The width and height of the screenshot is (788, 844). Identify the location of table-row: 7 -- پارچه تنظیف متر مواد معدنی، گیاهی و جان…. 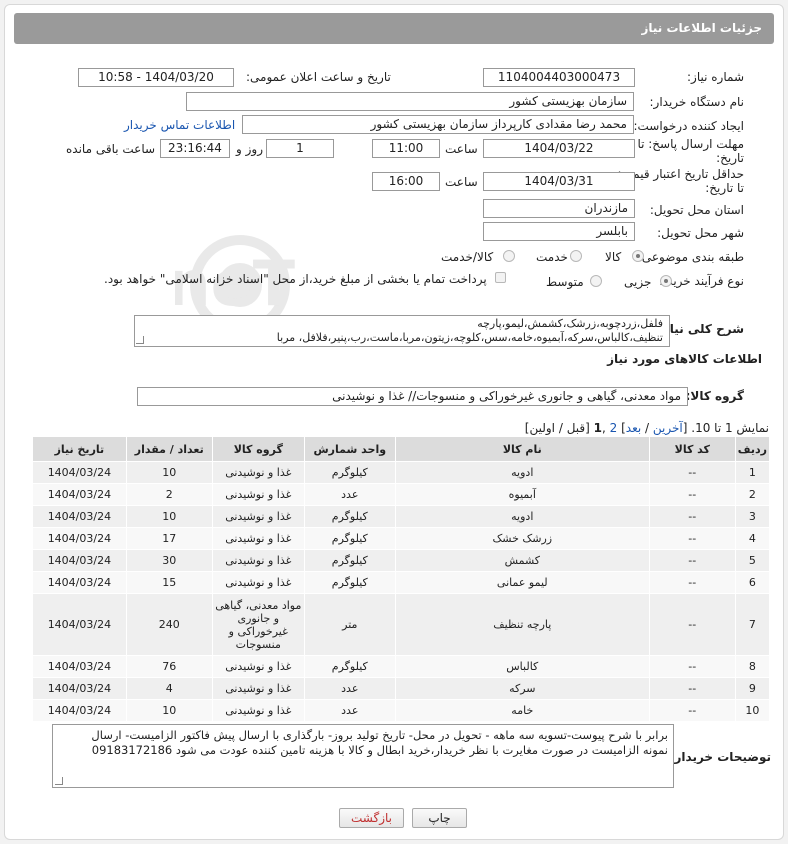
(401, 624).